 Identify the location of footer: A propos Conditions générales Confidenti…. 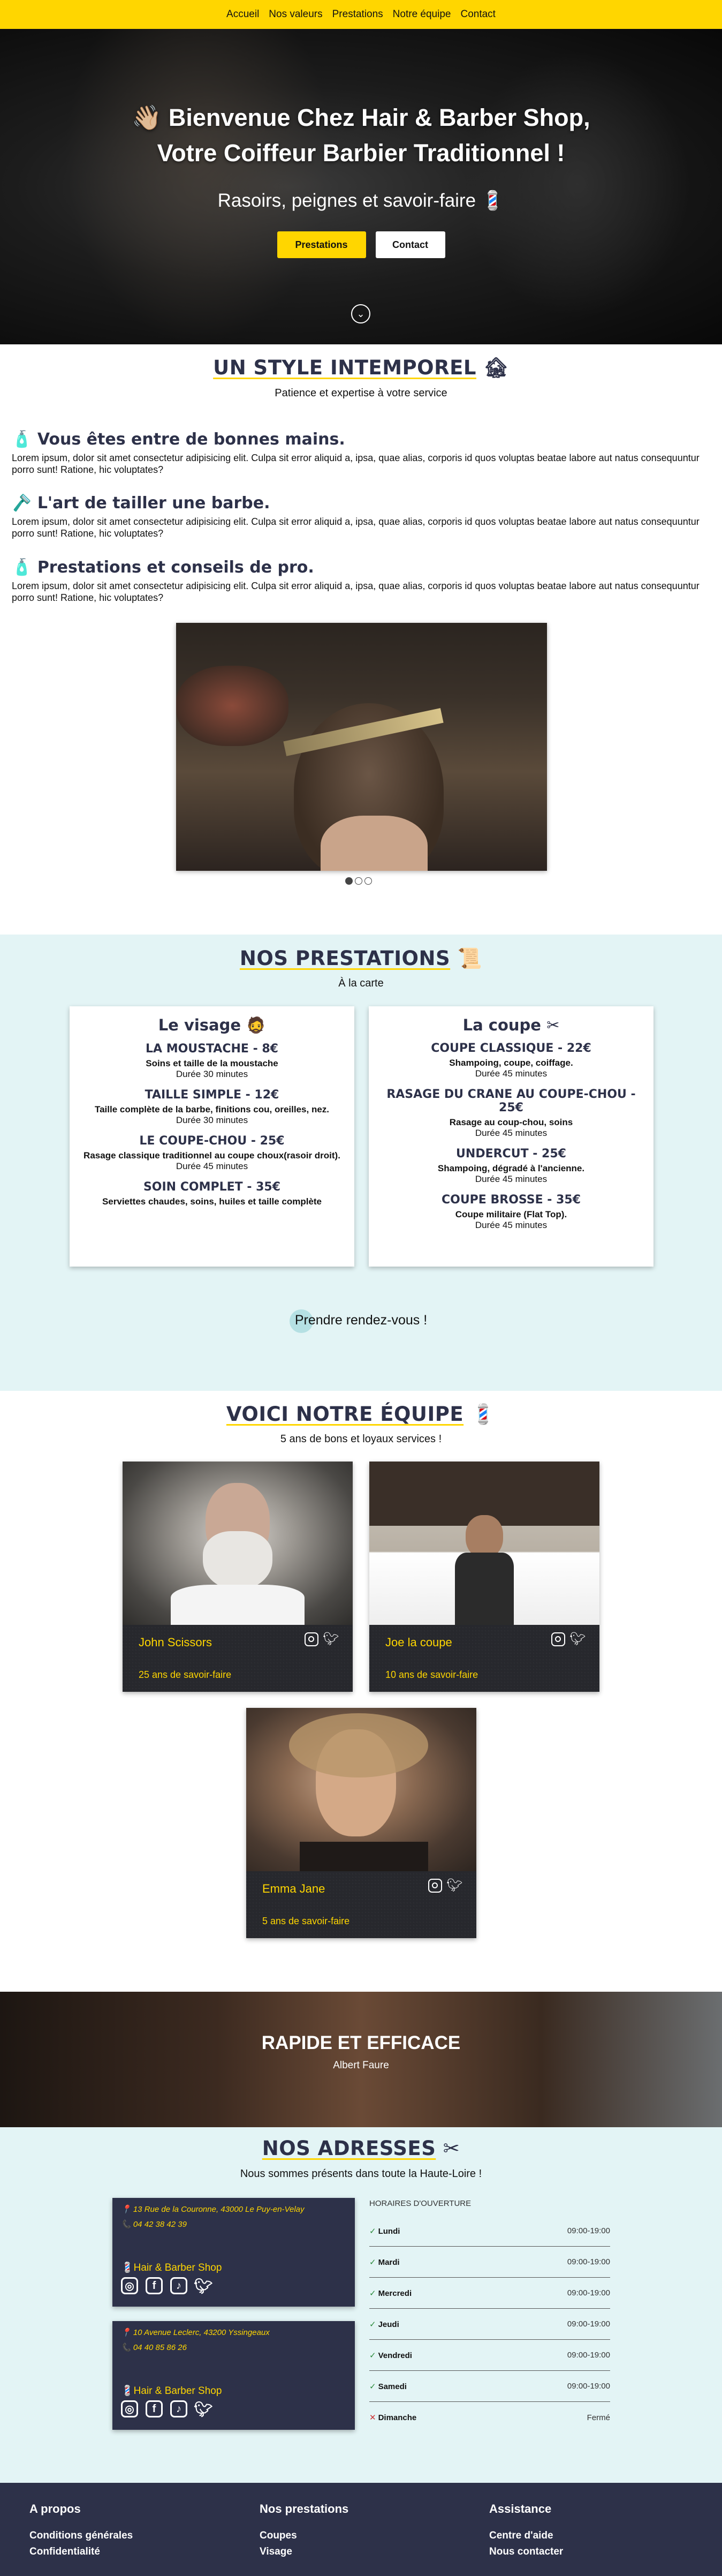
(361, 2529).